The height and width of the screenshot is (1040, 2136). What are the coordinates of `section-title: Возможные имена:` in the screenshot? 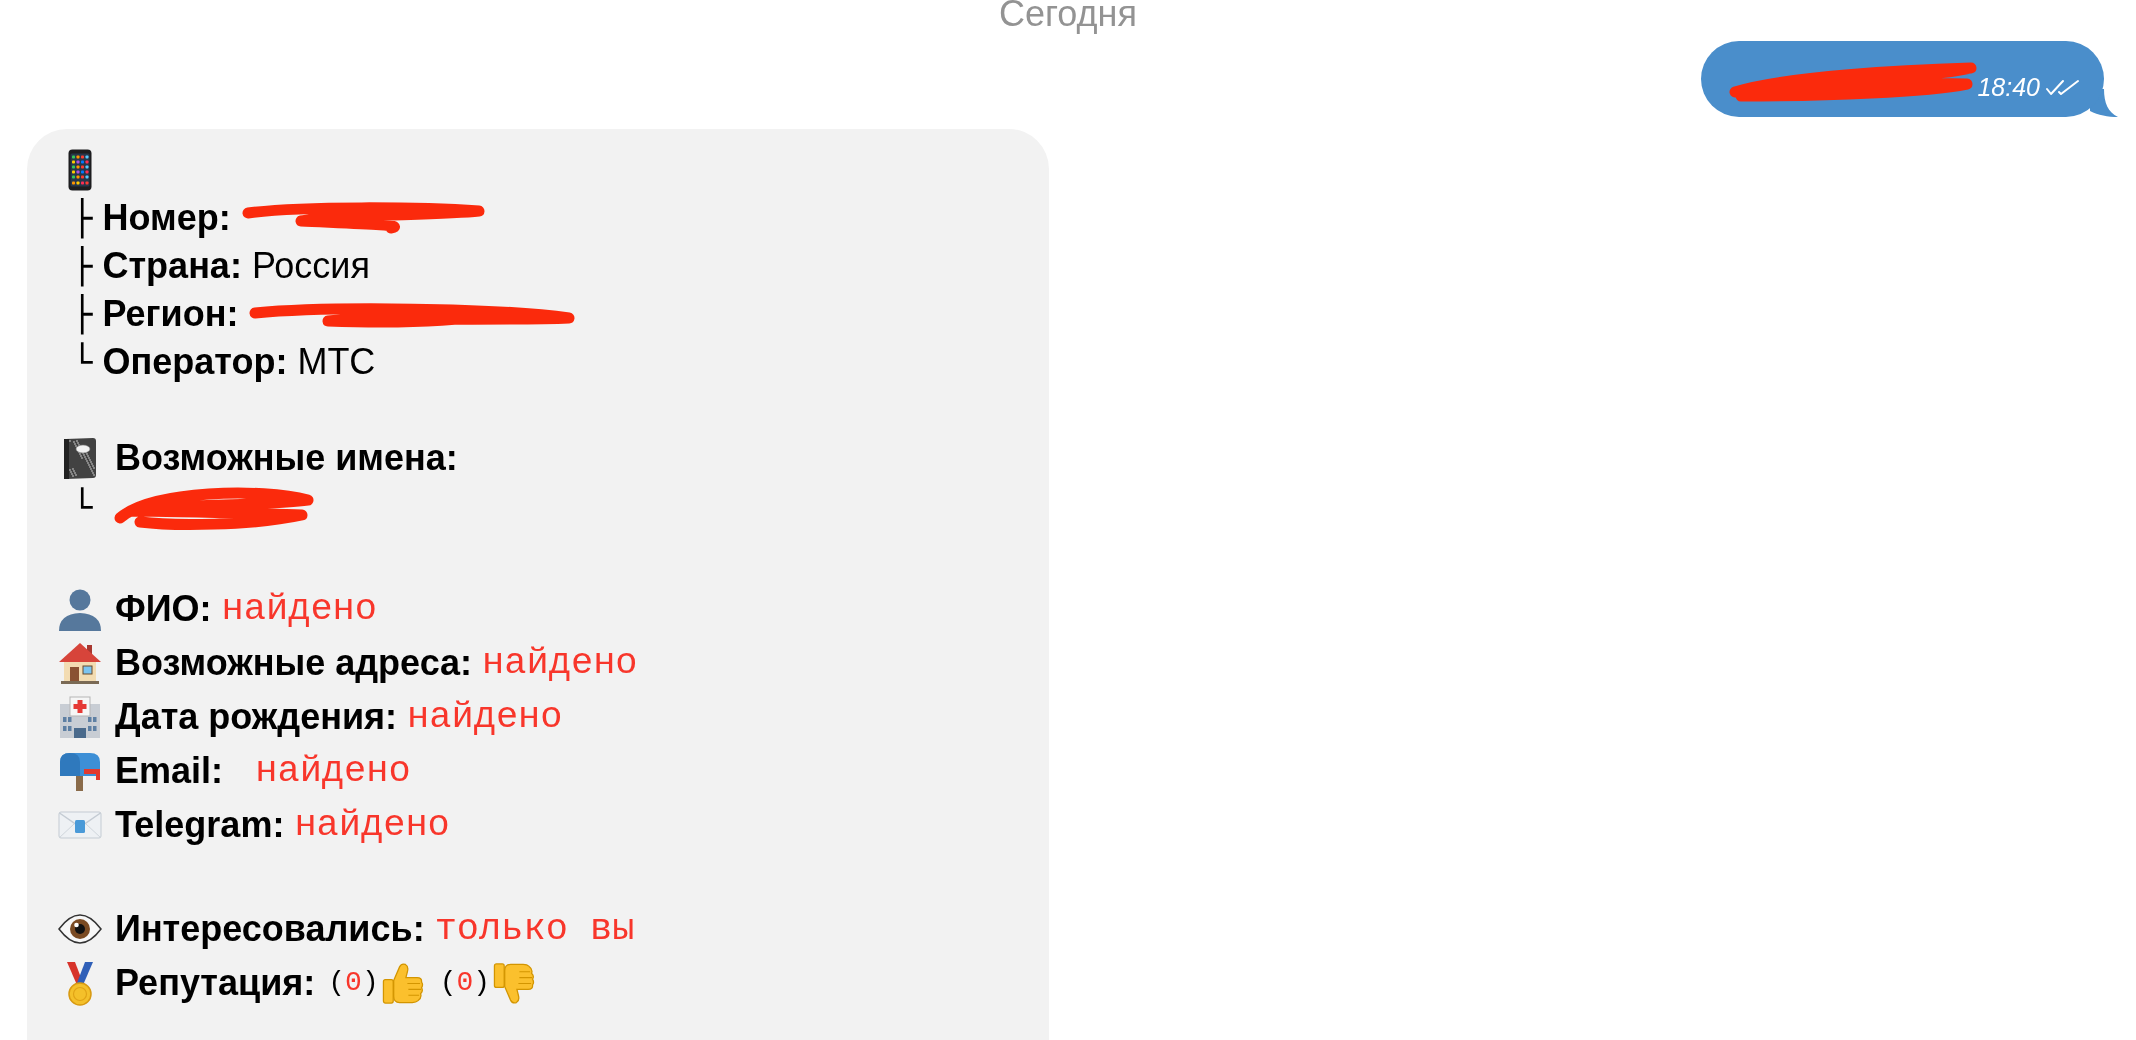 It's located at (286, 458).